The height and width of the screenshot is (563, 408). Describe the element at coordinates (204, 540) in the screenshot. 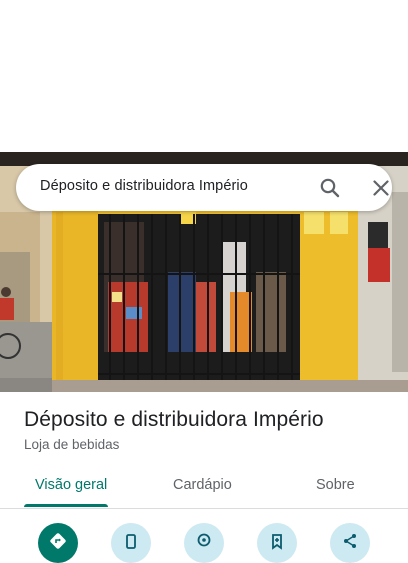

I see `location-pin-icon` at that location.